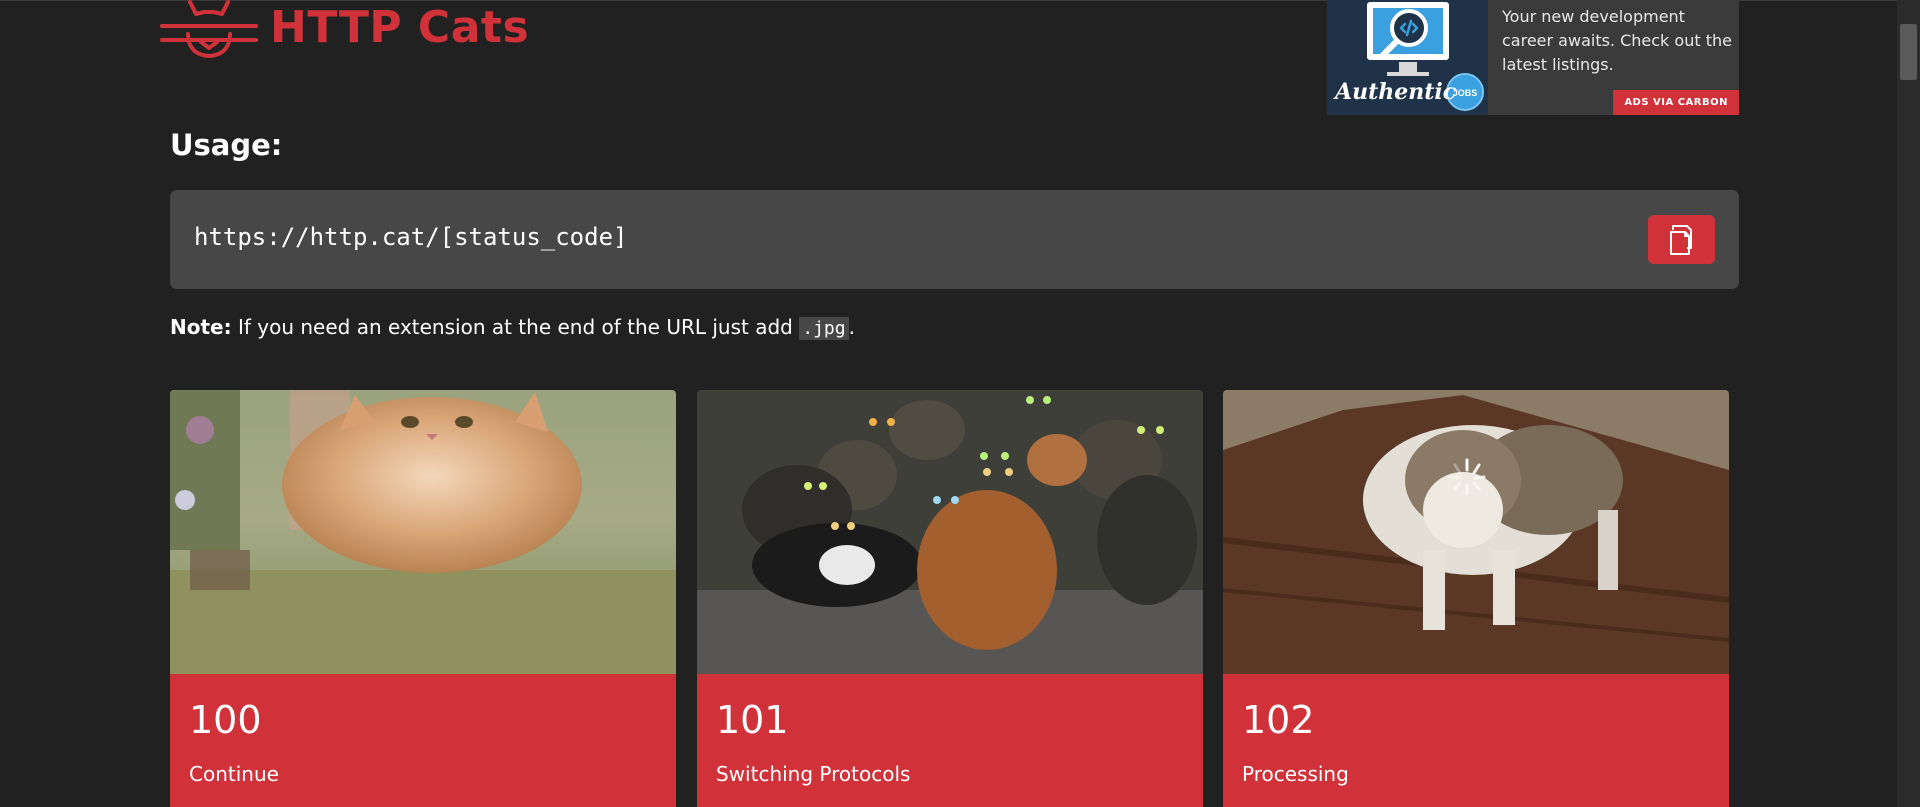  What do you see at coordinates (1908, 403) in the screenshot?
I see `page-scrollbar` at bounding box center [1908, 403].